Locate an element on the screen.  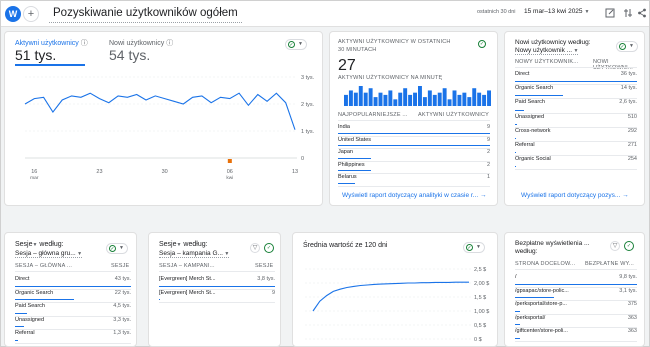
add-comparison-button: + is located at coordinates (31, 14).